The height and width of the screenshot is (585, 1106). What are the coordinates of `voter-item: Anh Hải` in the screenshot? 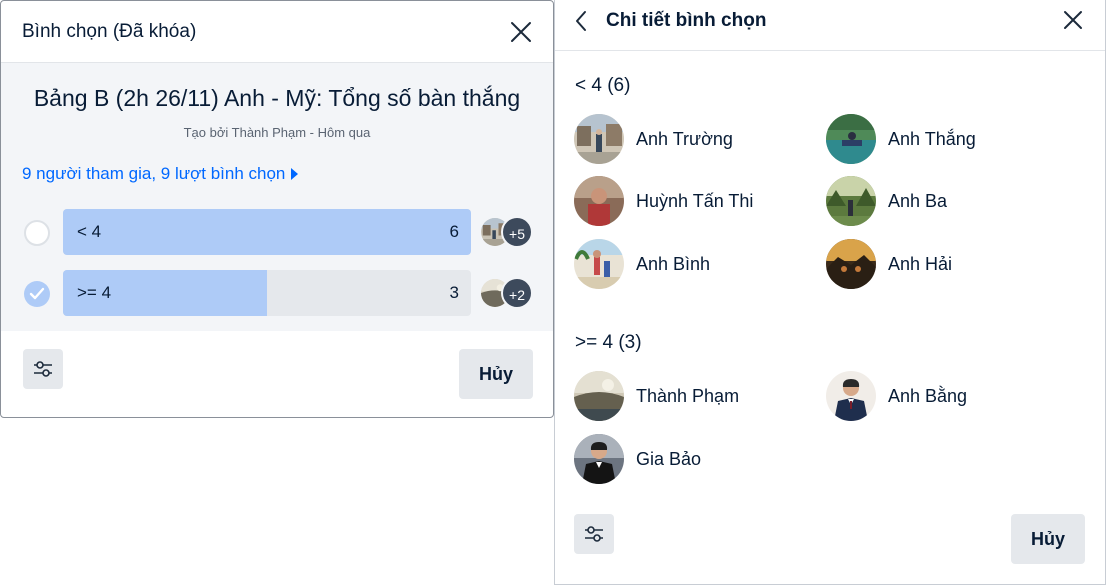 It's located at (946, 264).